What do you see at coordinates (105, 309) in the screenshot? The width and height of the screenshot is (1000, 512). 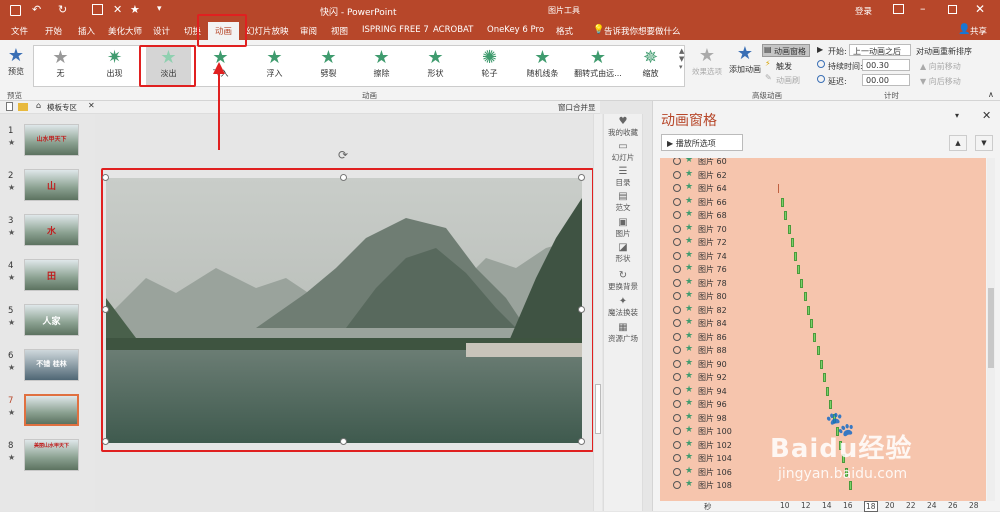 I see `resize-handle-w` at bounding box center [105, 309].